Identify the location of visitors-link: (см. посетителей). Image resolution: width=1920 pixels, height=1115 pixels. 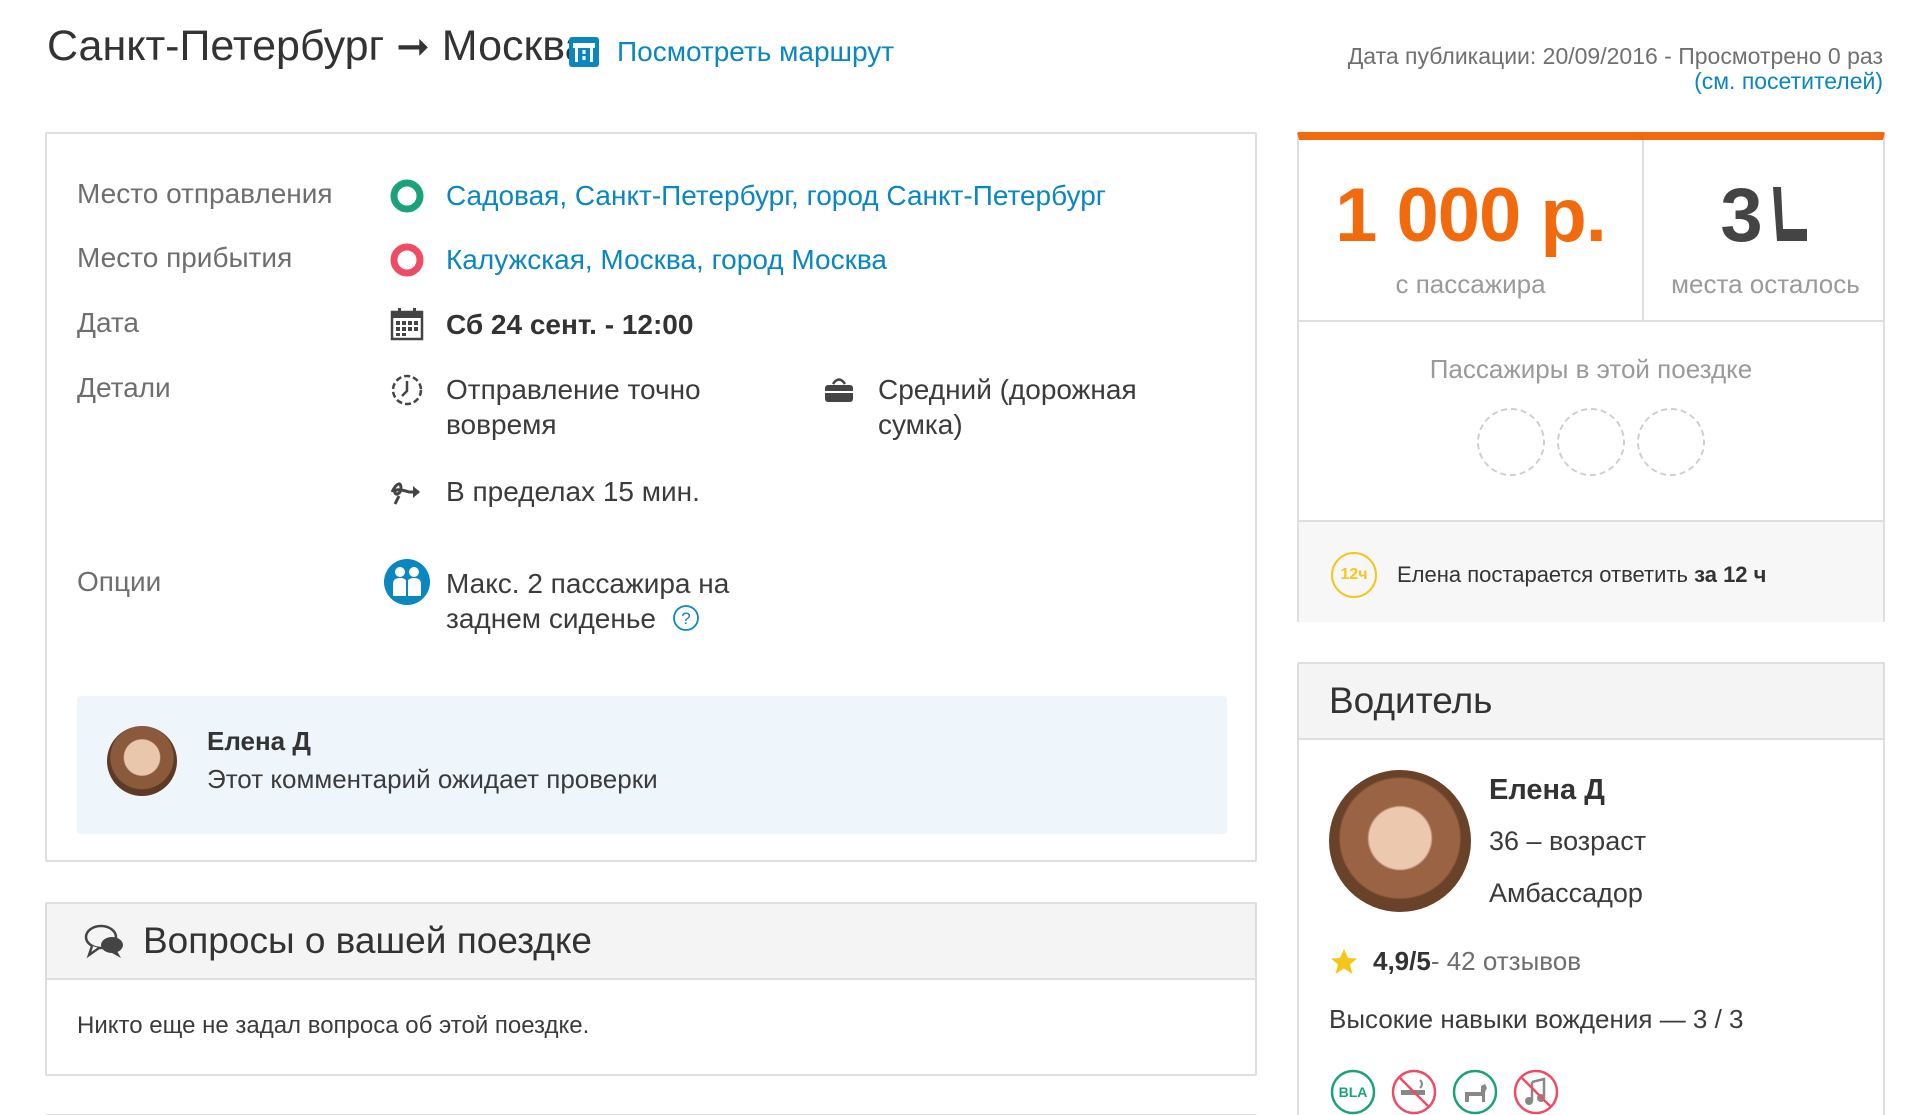
(1615, 81).